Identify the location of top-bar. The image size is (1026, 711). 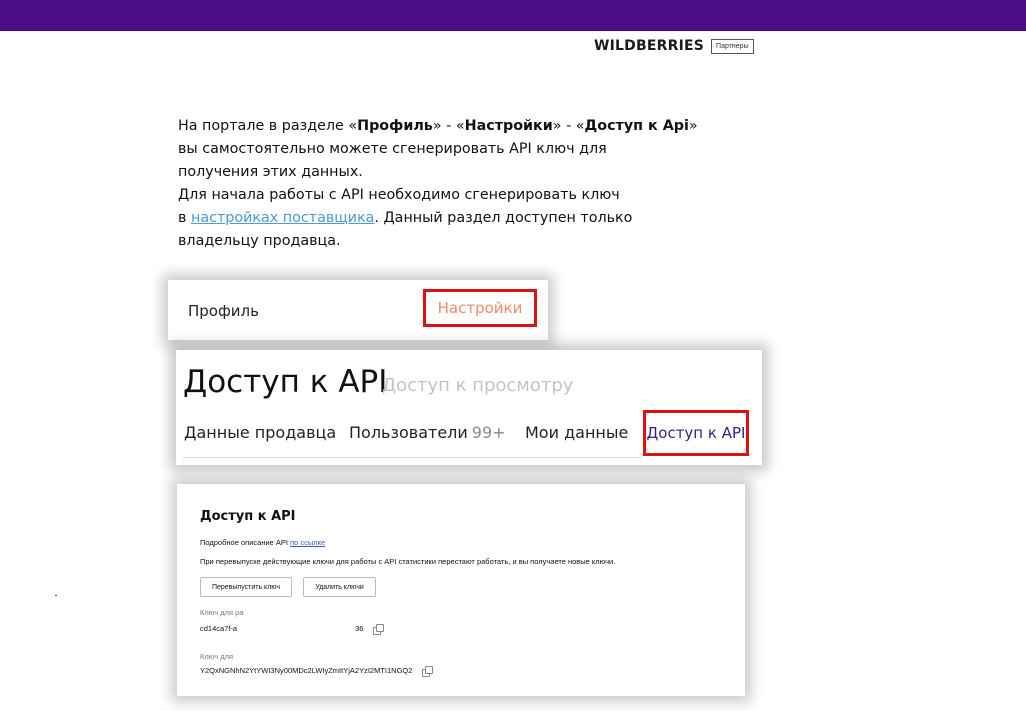
(513, 15).